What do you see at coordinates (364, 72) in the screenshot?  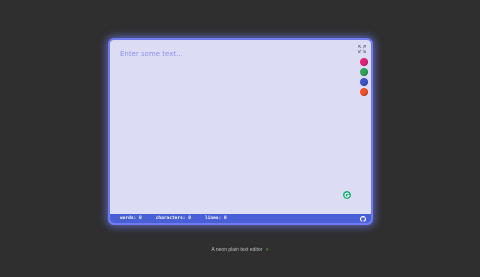 I see `swatch-green` at bounding box center [364, 72].